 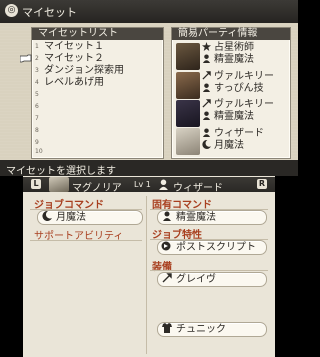 I want to click on set-list-item: 2 マイセット２, so click(x=97, y=59).